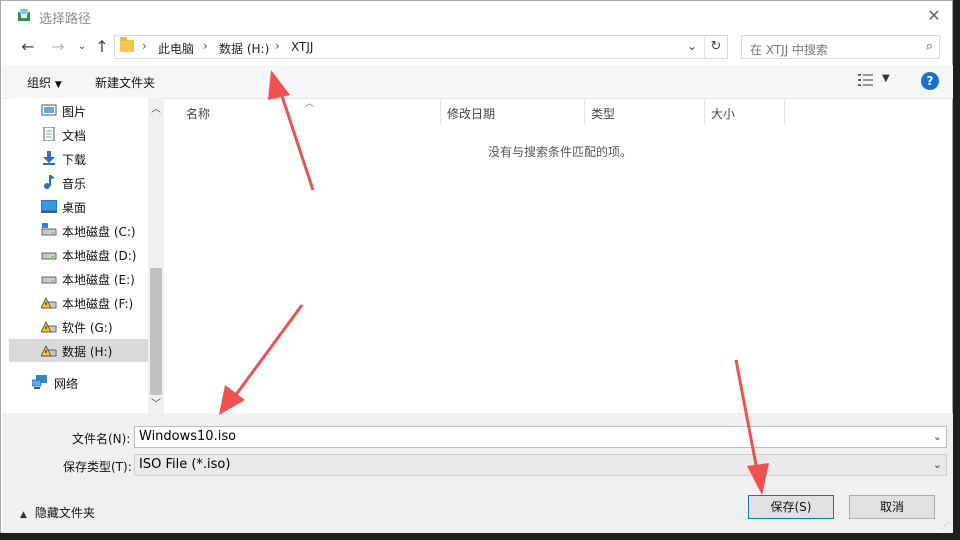 Image resolution: width=960 pixels, height=540 pixels. What do you see at coordinates (560, 152) in the screenshot?
I see `empty-message: 没有与搜索条件匹配的项。` at bounding box center [560, 152].